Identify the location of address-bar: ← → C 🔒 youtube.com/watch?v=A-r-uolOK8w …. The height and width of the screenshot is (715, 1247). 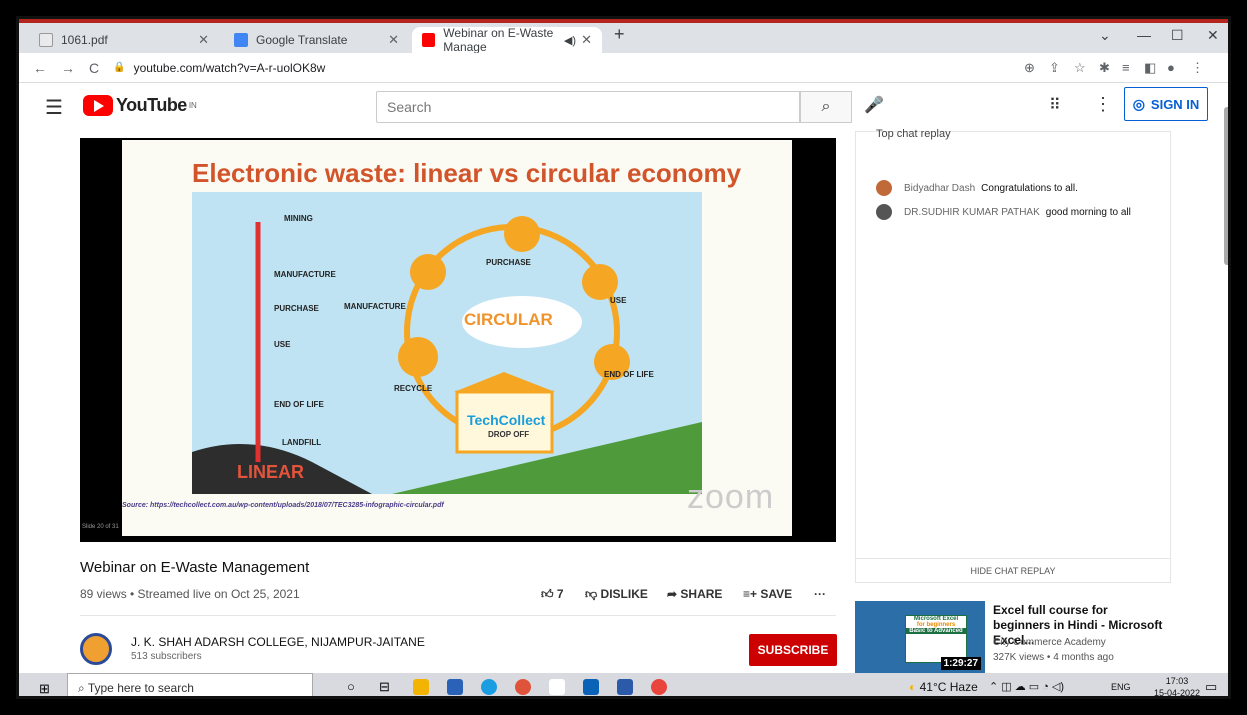
(623, 68).